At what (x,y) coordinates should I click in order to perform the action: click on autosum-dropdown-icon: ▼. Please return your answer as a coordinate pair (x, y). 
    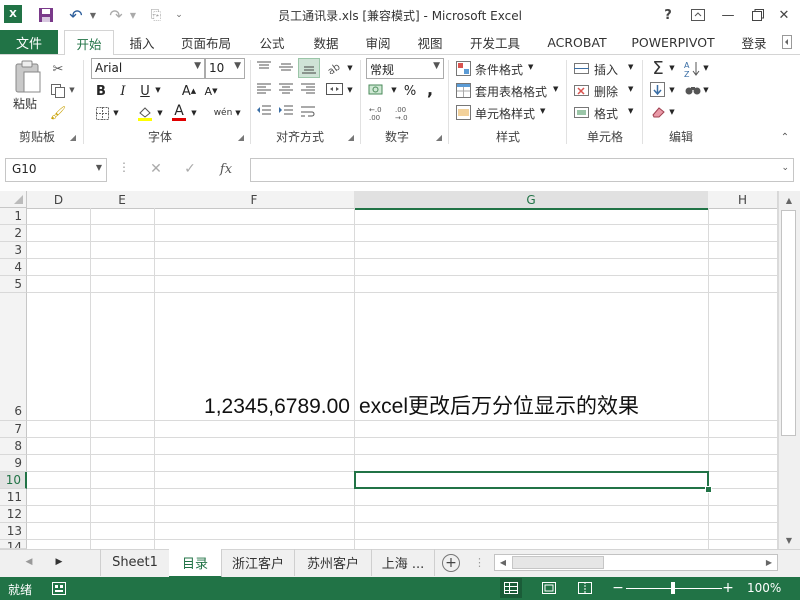
    Looking at the image, I should click on (672, 68).